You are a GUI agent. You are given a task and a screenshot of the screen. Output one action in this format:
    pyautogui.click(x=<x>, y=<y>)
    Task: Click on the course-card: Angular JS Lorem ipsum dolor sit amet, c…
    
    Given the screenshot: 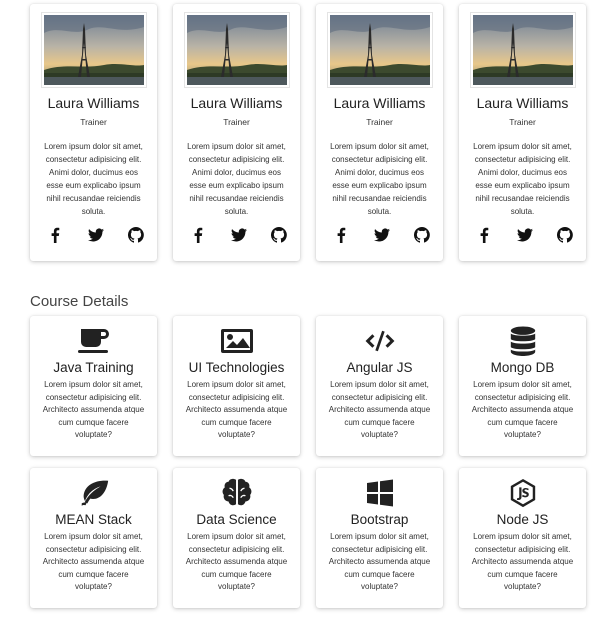 What is the action you would take?
    pyautogui.click(x=379, y=386)
    